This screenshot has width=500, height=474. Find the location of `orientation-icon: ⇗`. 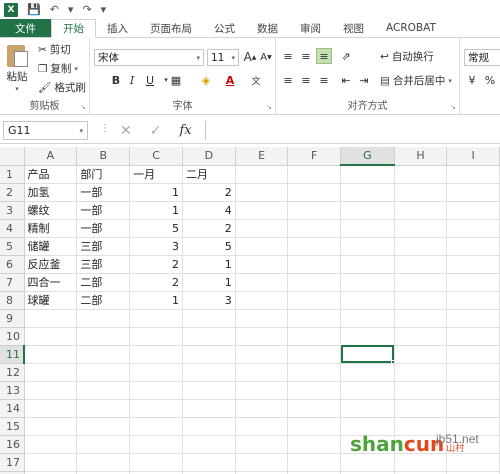

orientation-icon: ⇗ is located at coordinates (346, 56).